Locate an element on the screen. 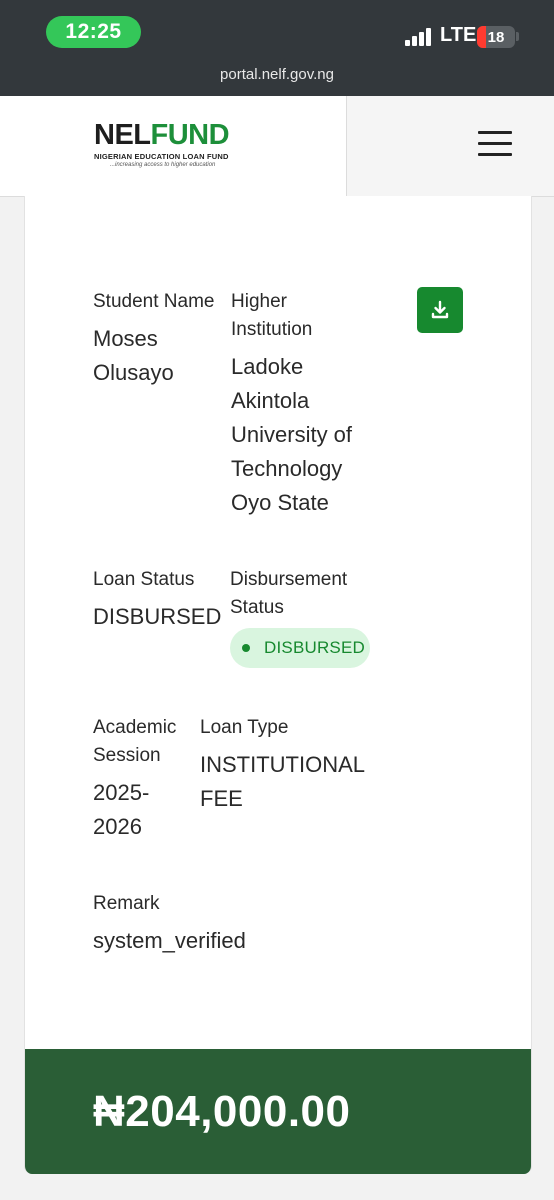 This screenshot has width=554, height=1200. institution-label: Higher Institution is located at coordinates (272, 315).